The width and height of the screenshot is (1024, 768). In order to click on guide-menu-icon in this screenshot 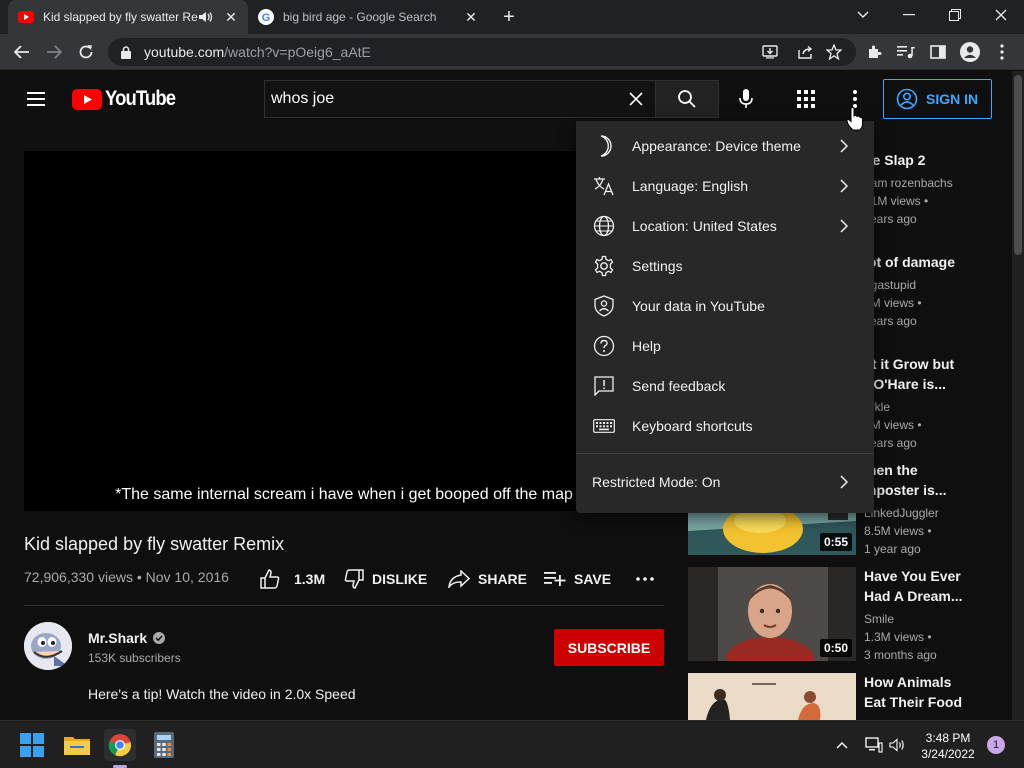, I will do `click(36, 99)`.